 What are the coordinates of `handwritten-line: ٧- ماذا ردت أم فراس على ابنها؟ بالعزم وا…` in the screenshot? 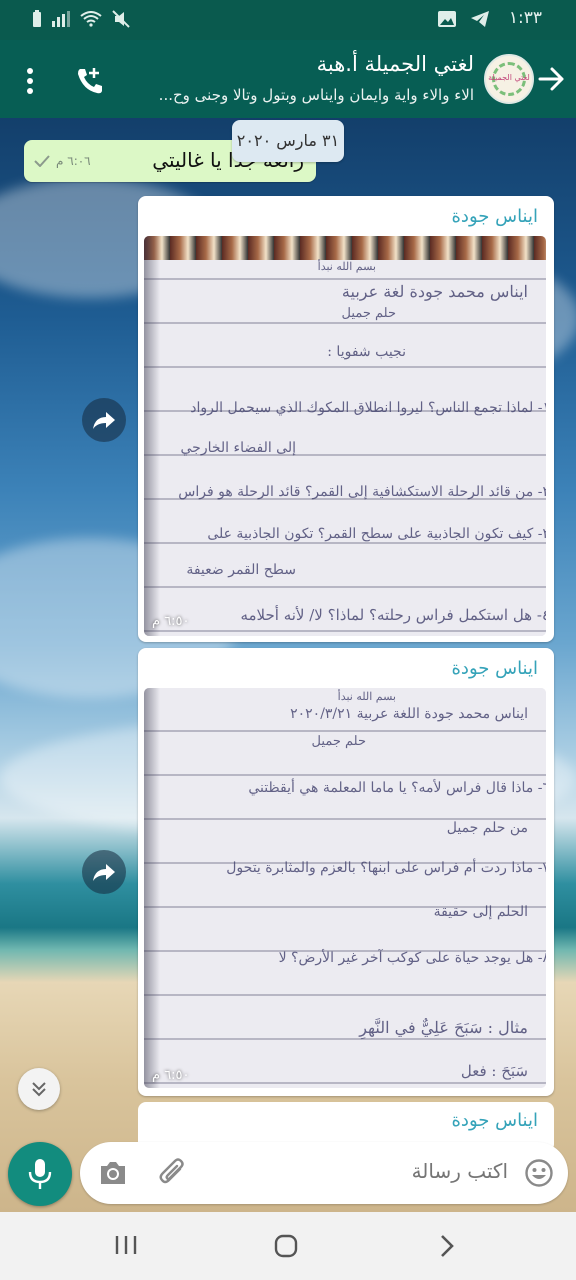 It's located at (386, 868).